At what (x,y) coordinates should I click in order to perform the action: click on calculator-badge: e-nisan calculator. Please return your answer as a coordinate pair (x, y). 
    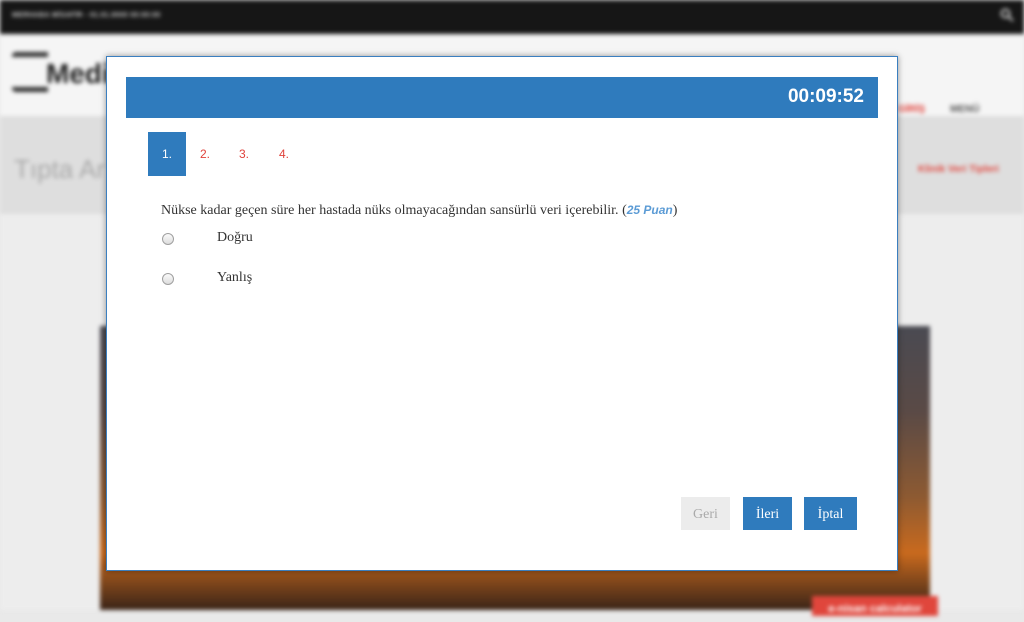
    Looking at the image, I should click on (875, 606).